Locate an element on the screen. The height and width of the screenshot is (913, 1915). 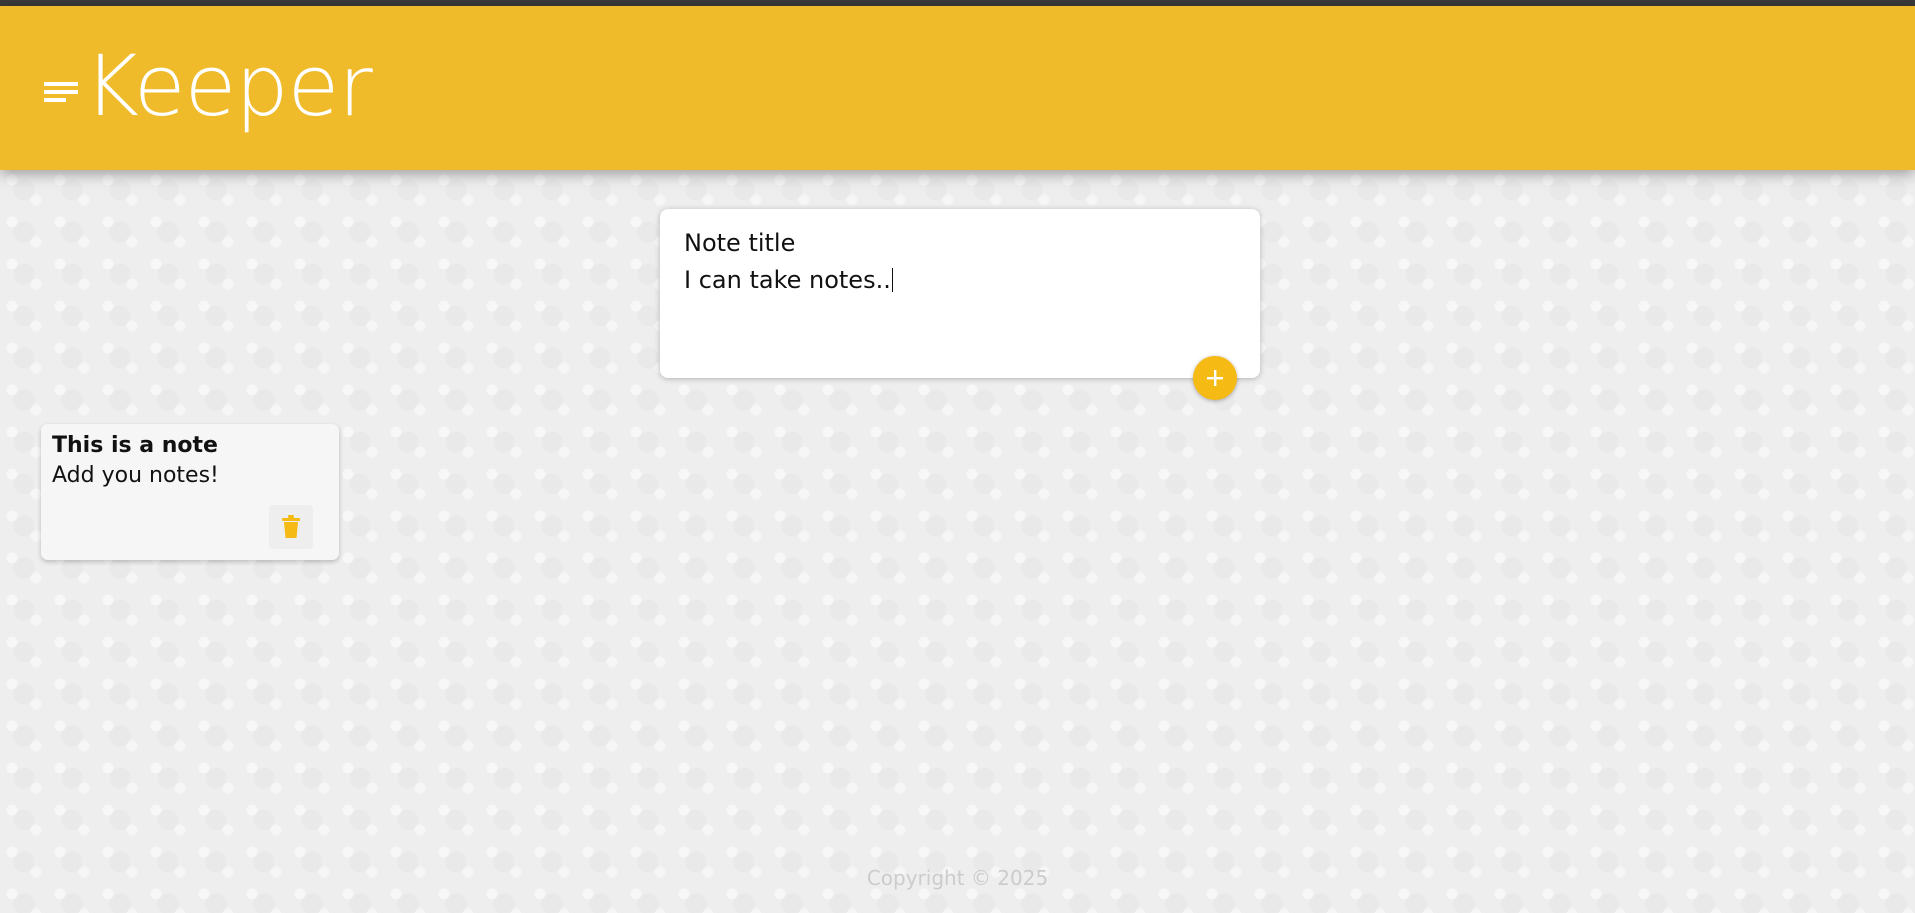
add-note-button is located at coordinates (1215, 378).